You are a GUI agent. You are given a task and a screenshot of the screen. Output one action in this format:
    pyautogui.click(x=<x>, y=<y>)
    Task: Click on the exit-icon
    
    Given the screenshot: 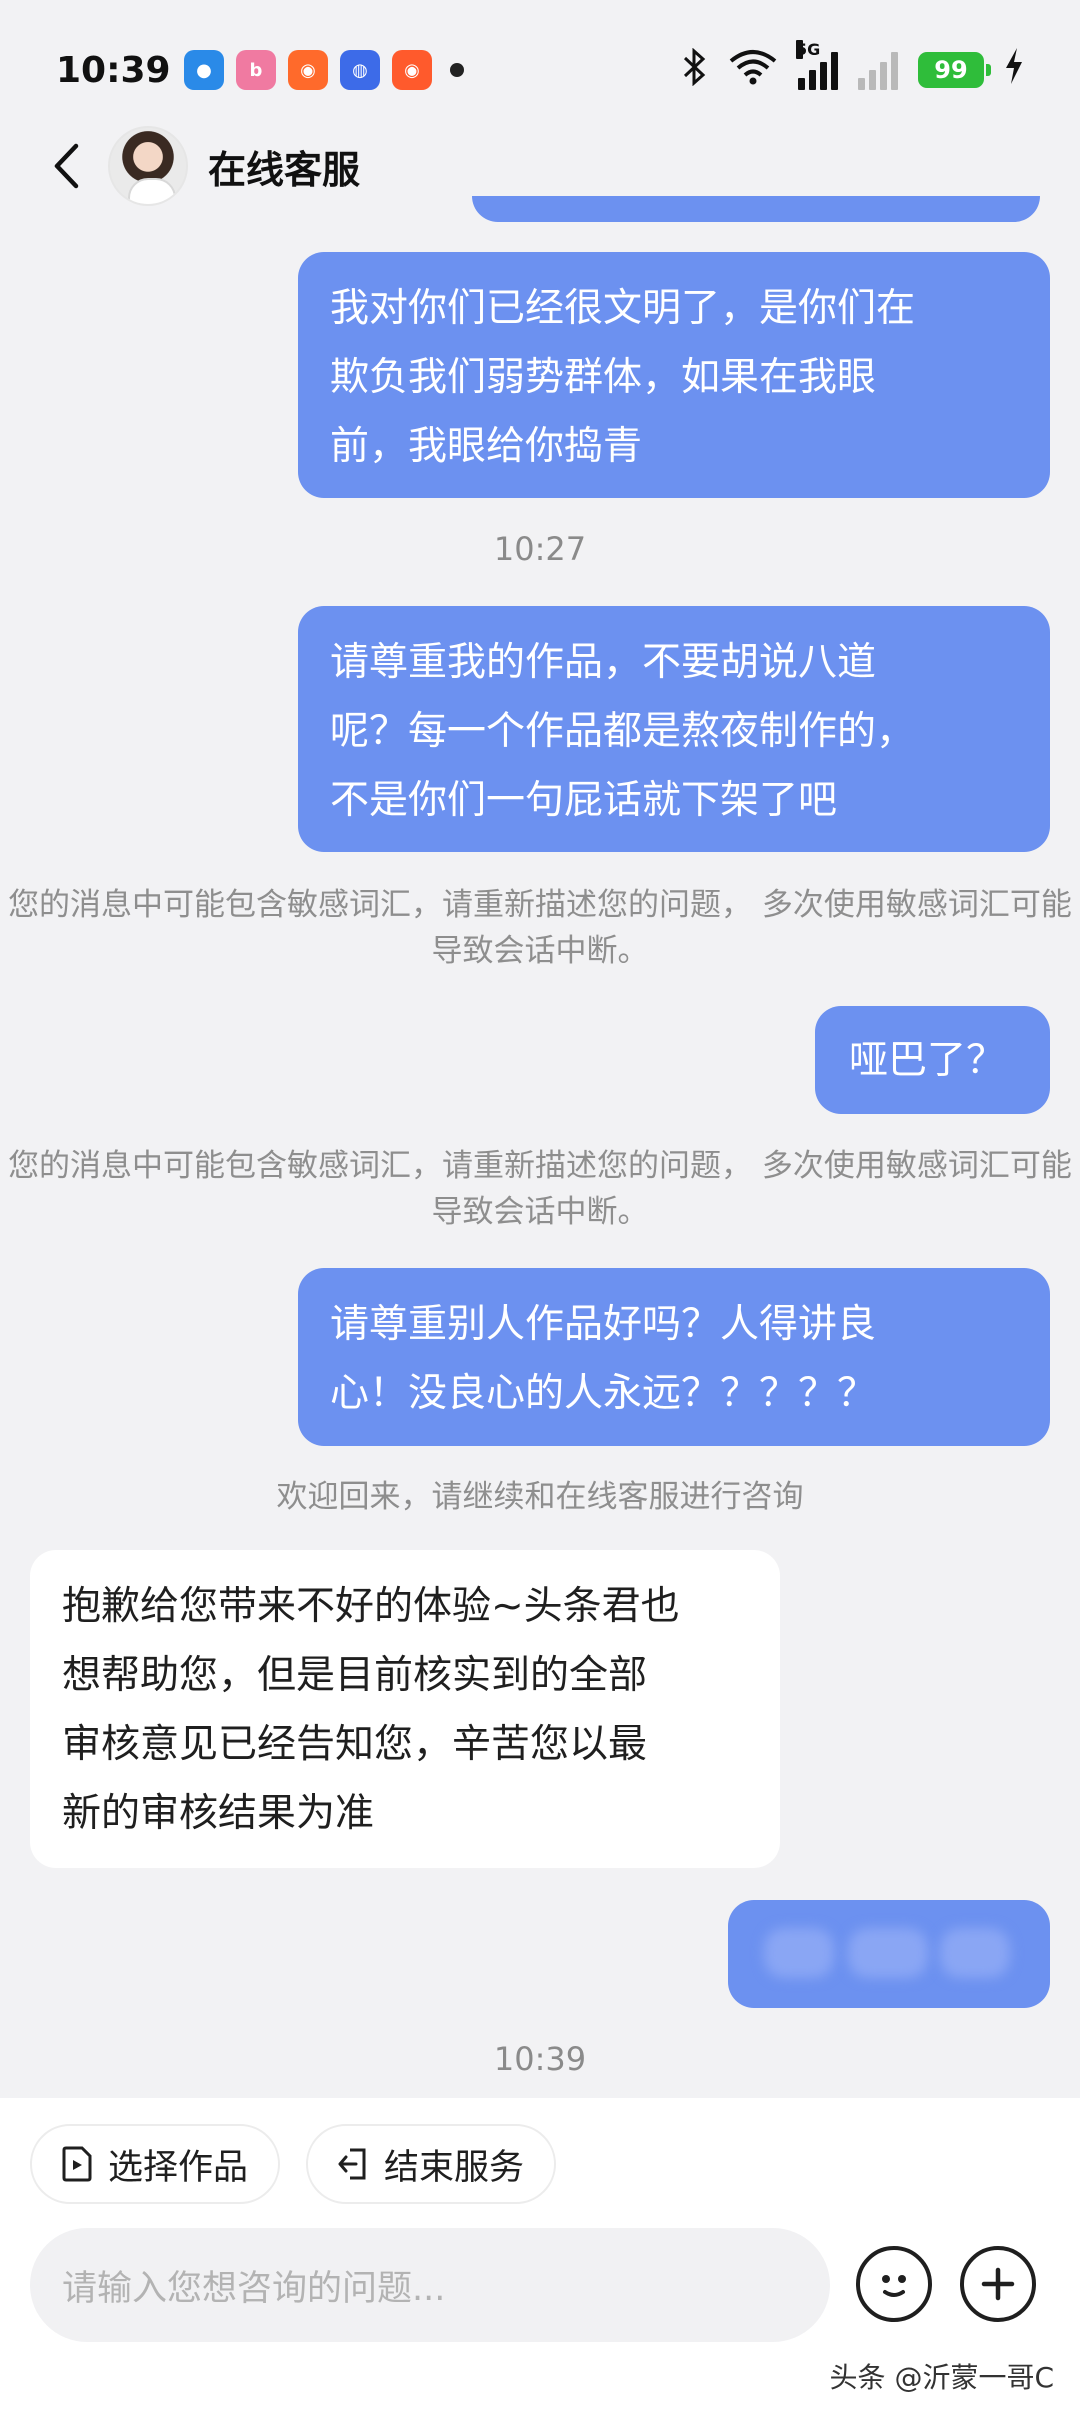 What is the action you would take?
    pyautogui.click(x=352, y=2164)
    